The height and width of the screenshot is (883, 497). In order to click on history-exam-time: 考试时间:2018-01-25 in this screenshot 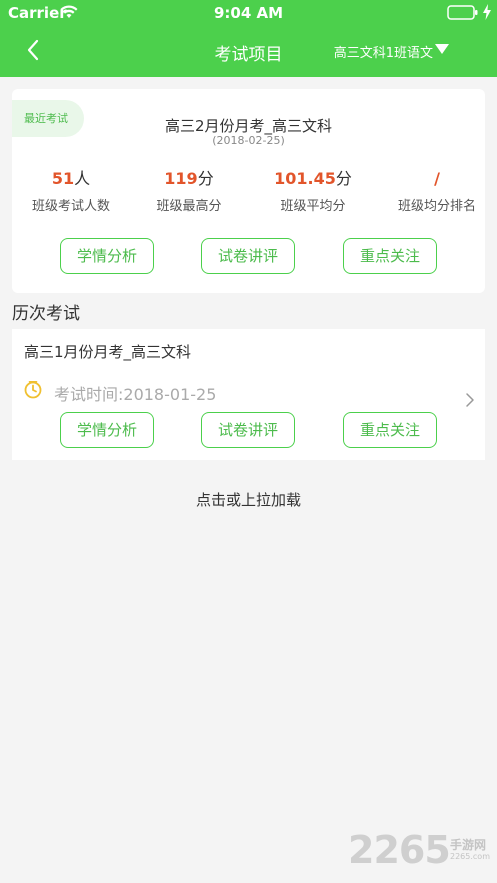, I will do `click(135, 394)`.